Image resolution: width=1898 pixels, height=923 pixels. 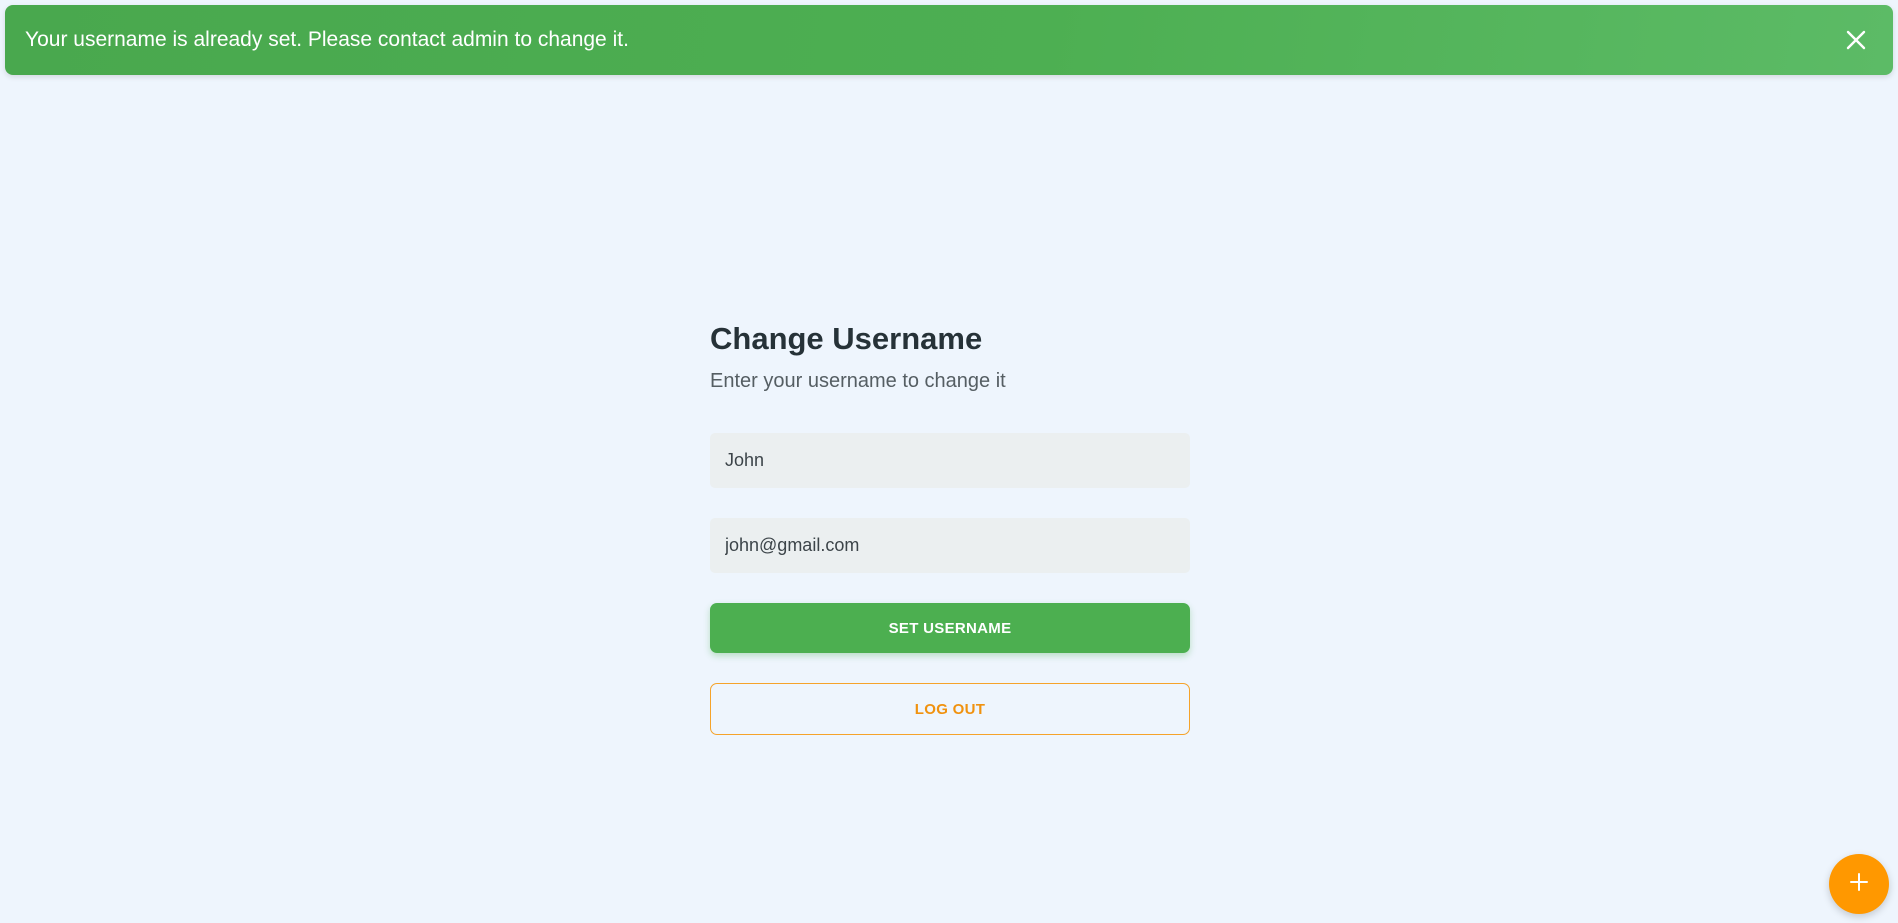 What do you see at coordinates (950, 546) in the screenshot?
I see `email-input` at bounding box center [950, 546].